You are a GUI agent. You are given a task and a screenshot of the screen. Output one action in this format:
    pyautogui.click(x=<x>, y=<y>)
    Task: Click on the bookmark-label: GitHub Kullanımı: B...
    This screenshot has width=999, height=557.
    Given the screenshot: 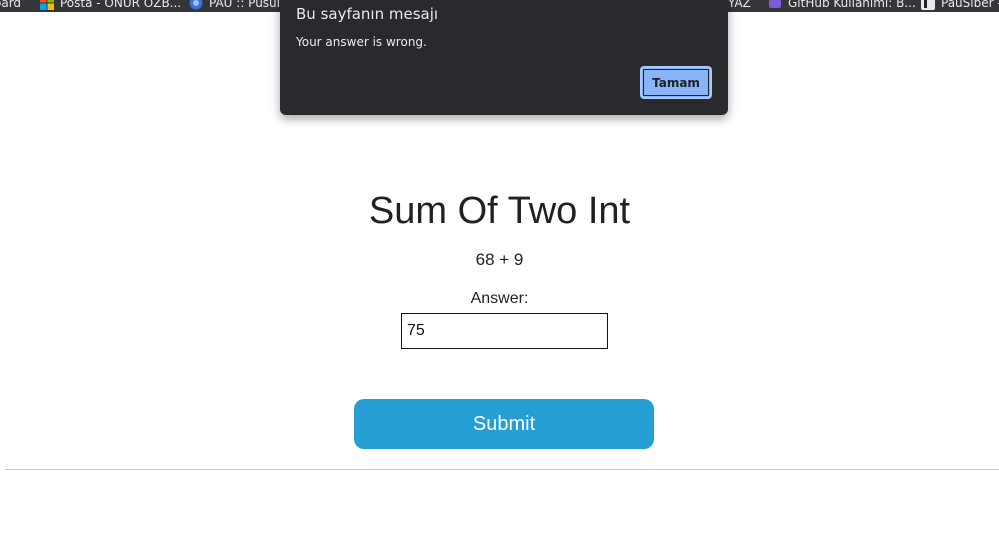 What is the action you would take?
    pyautogui.click(x=852, y=5)
    